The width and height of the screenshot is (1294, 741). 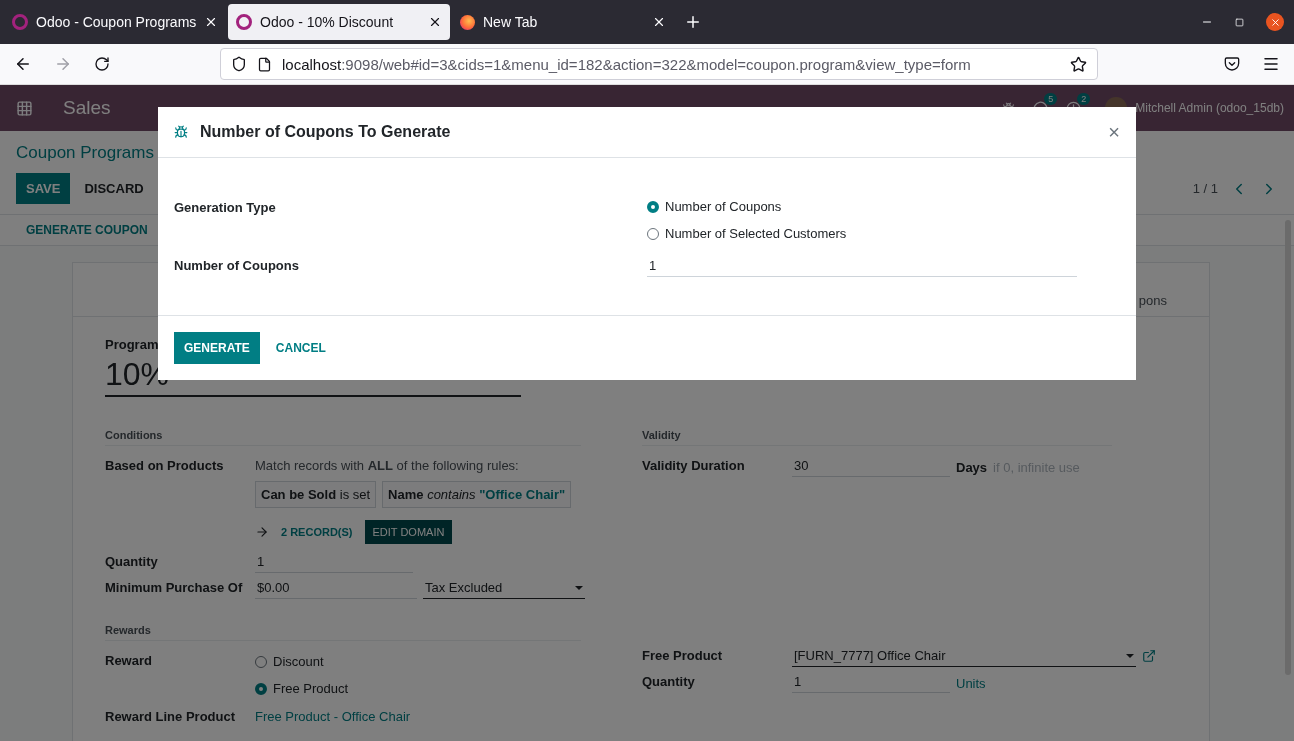 I want to click on edit-domain-button: EDIT DOMAIN, so click(x=408, y=532).